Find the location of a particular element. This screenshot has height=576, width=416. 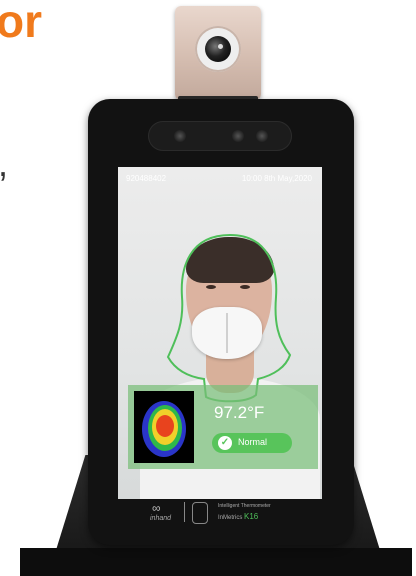

ir-sensor-mid is located at coordinates (238, 136).